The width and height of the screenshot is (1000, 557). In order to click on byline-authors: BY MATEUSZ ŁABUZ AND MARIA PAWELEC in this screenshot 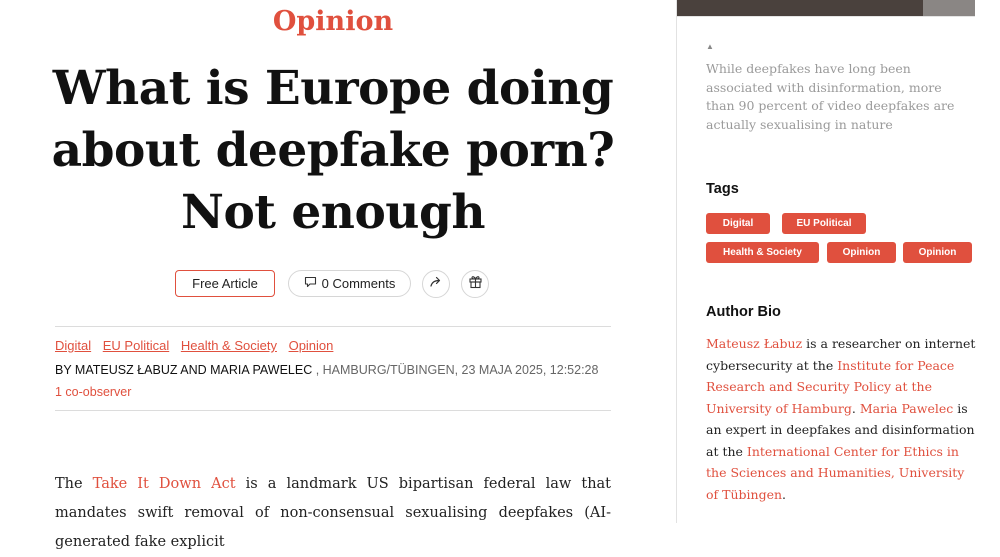, I will do `click(183, 370)`.